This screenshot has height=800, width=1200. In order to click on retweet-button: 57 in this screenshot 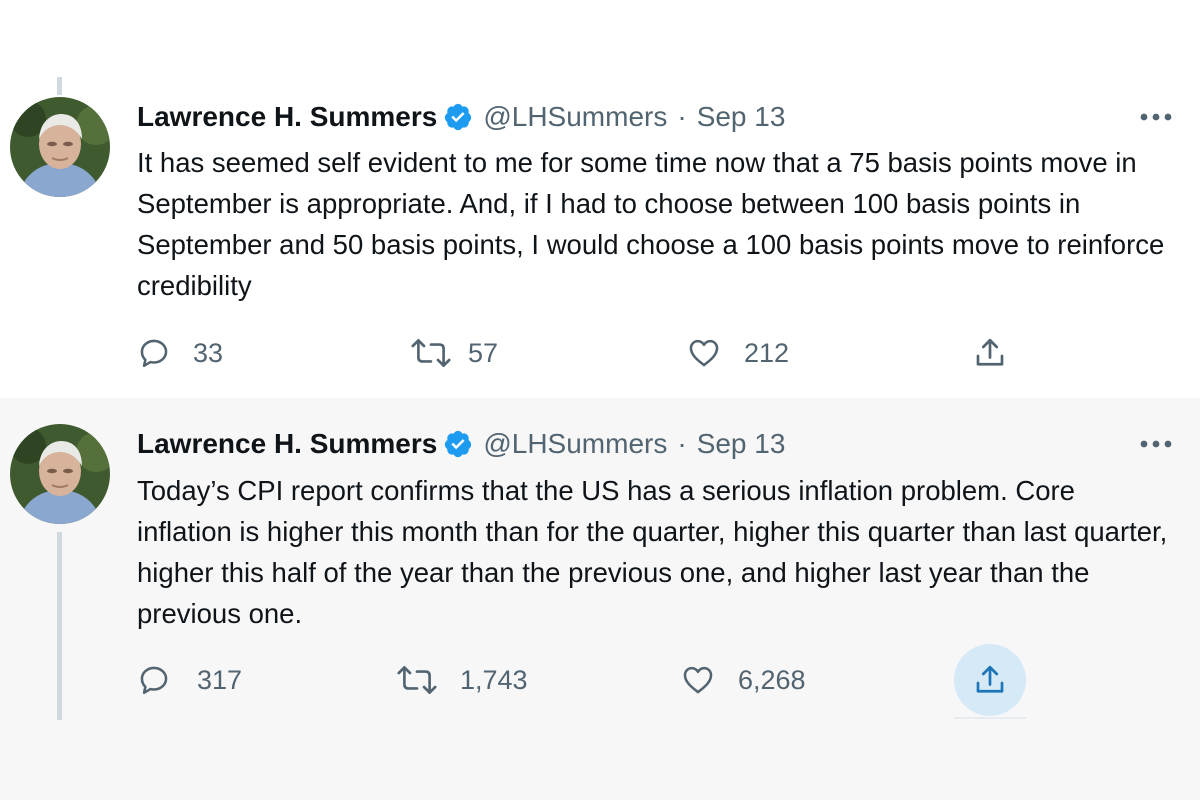, I will do `click(454, 353)`.